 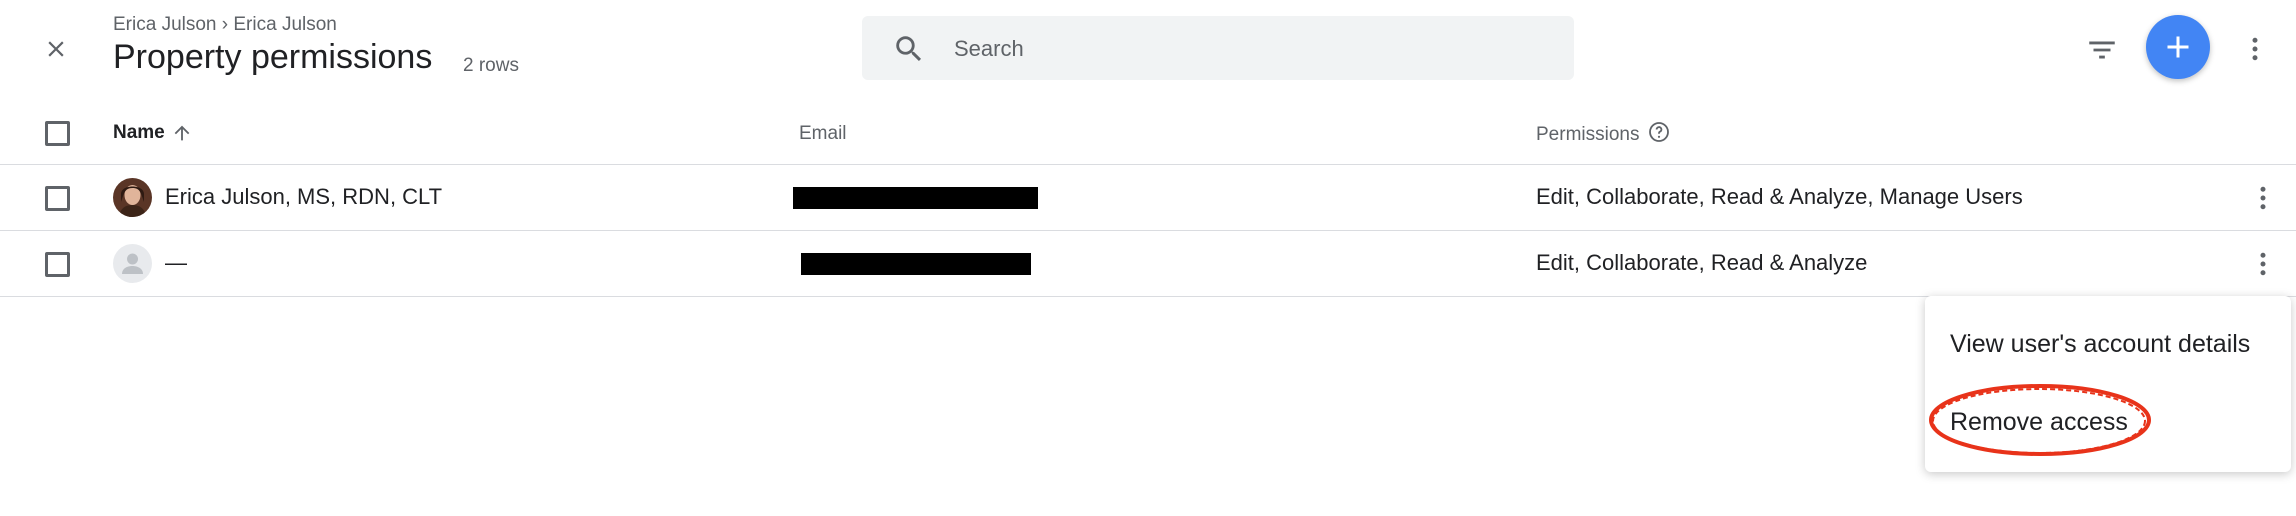 I want to click on add-user-button, so click(x=2178, y=47).